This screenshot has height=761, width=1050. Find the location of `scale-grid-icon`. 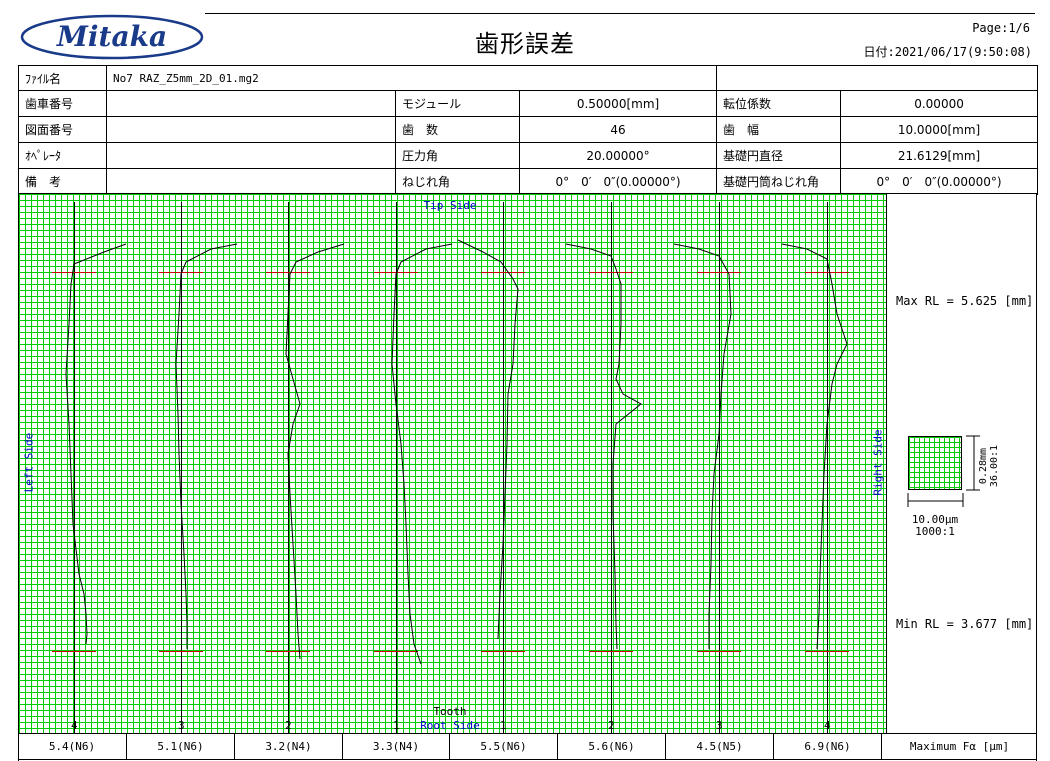

scale-grid-icon is located at coordinates (935, 463).